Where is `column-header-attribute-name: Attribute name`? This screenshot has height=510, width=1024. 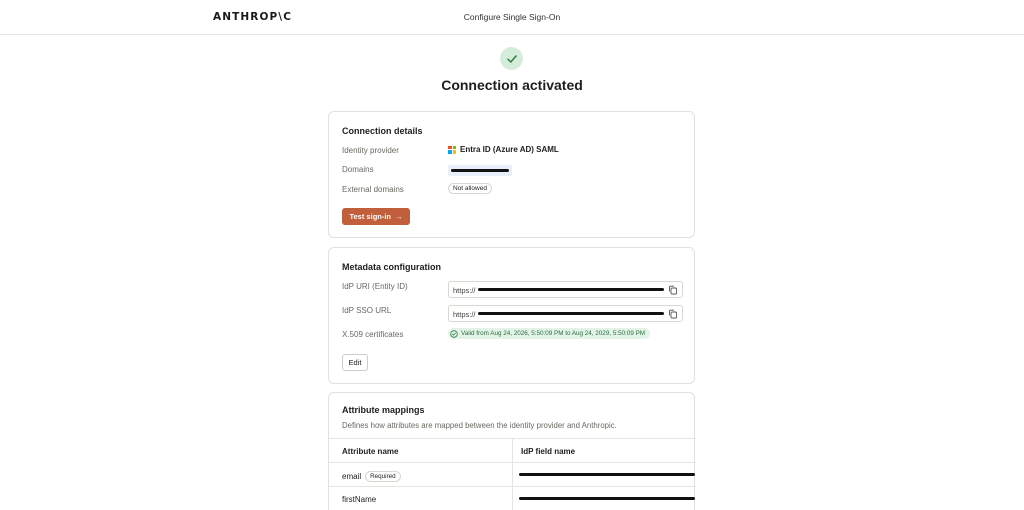 column-header-attribute-name: Attribute name is located at coordinates (370, 451).